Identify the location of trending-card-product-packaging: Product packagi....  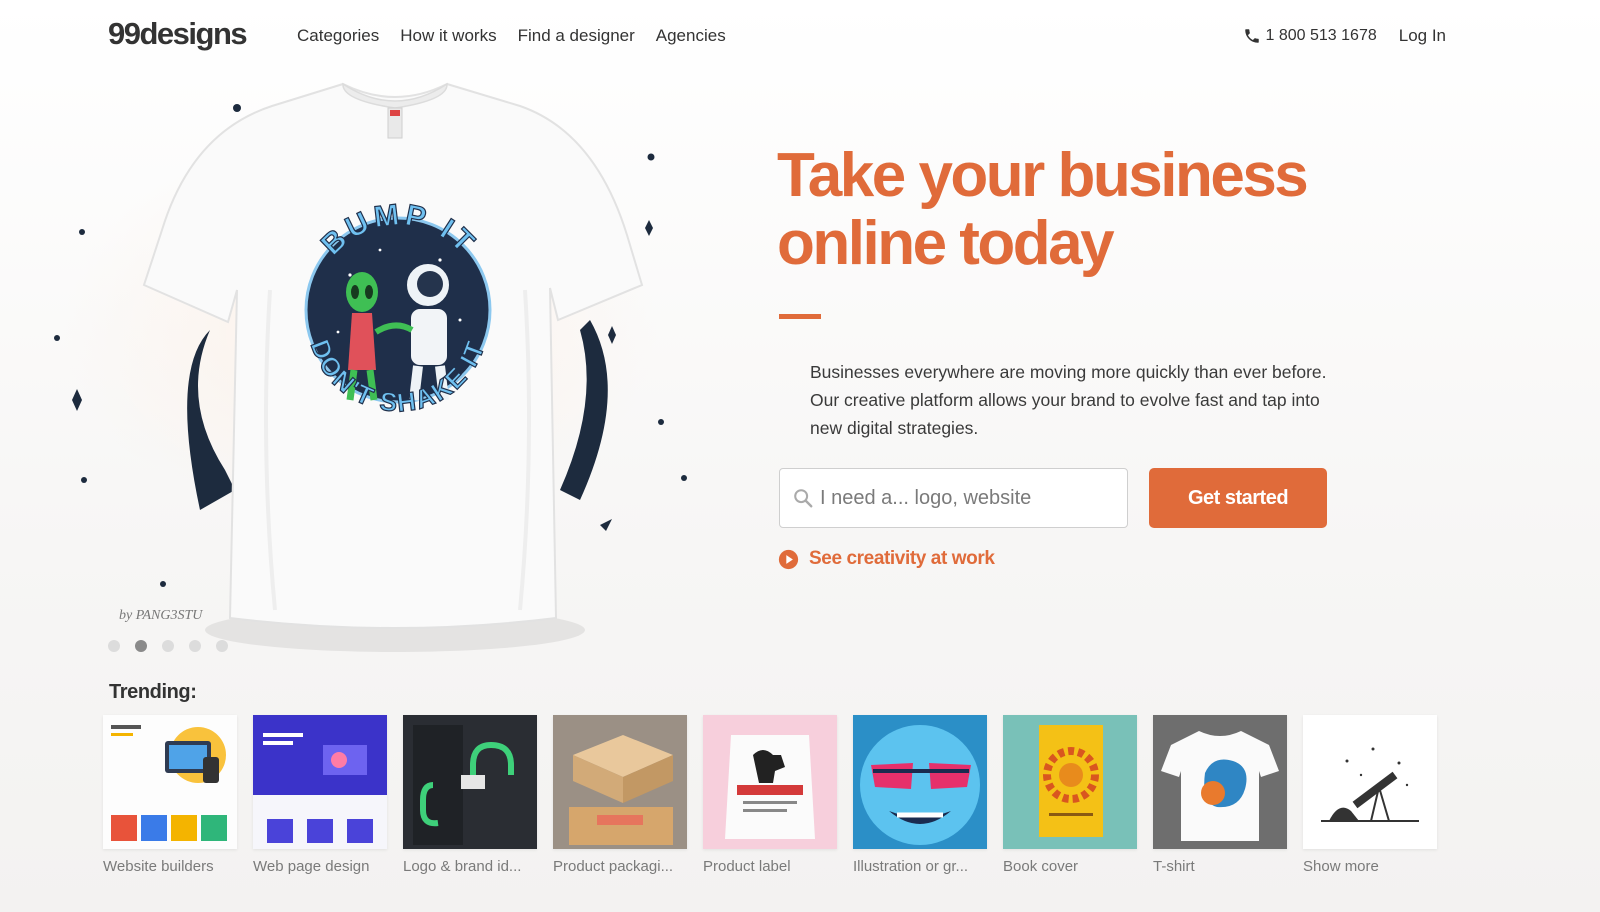
(620, 795).